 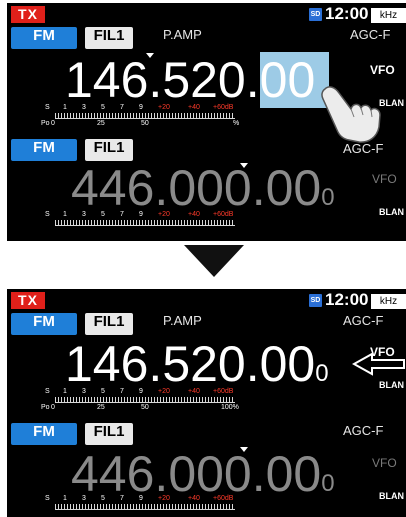 What do you see at coordinates (197, 364) in the screenshot?
I see `main-frequency: 146.520.000` at bounding box center [197, 364].